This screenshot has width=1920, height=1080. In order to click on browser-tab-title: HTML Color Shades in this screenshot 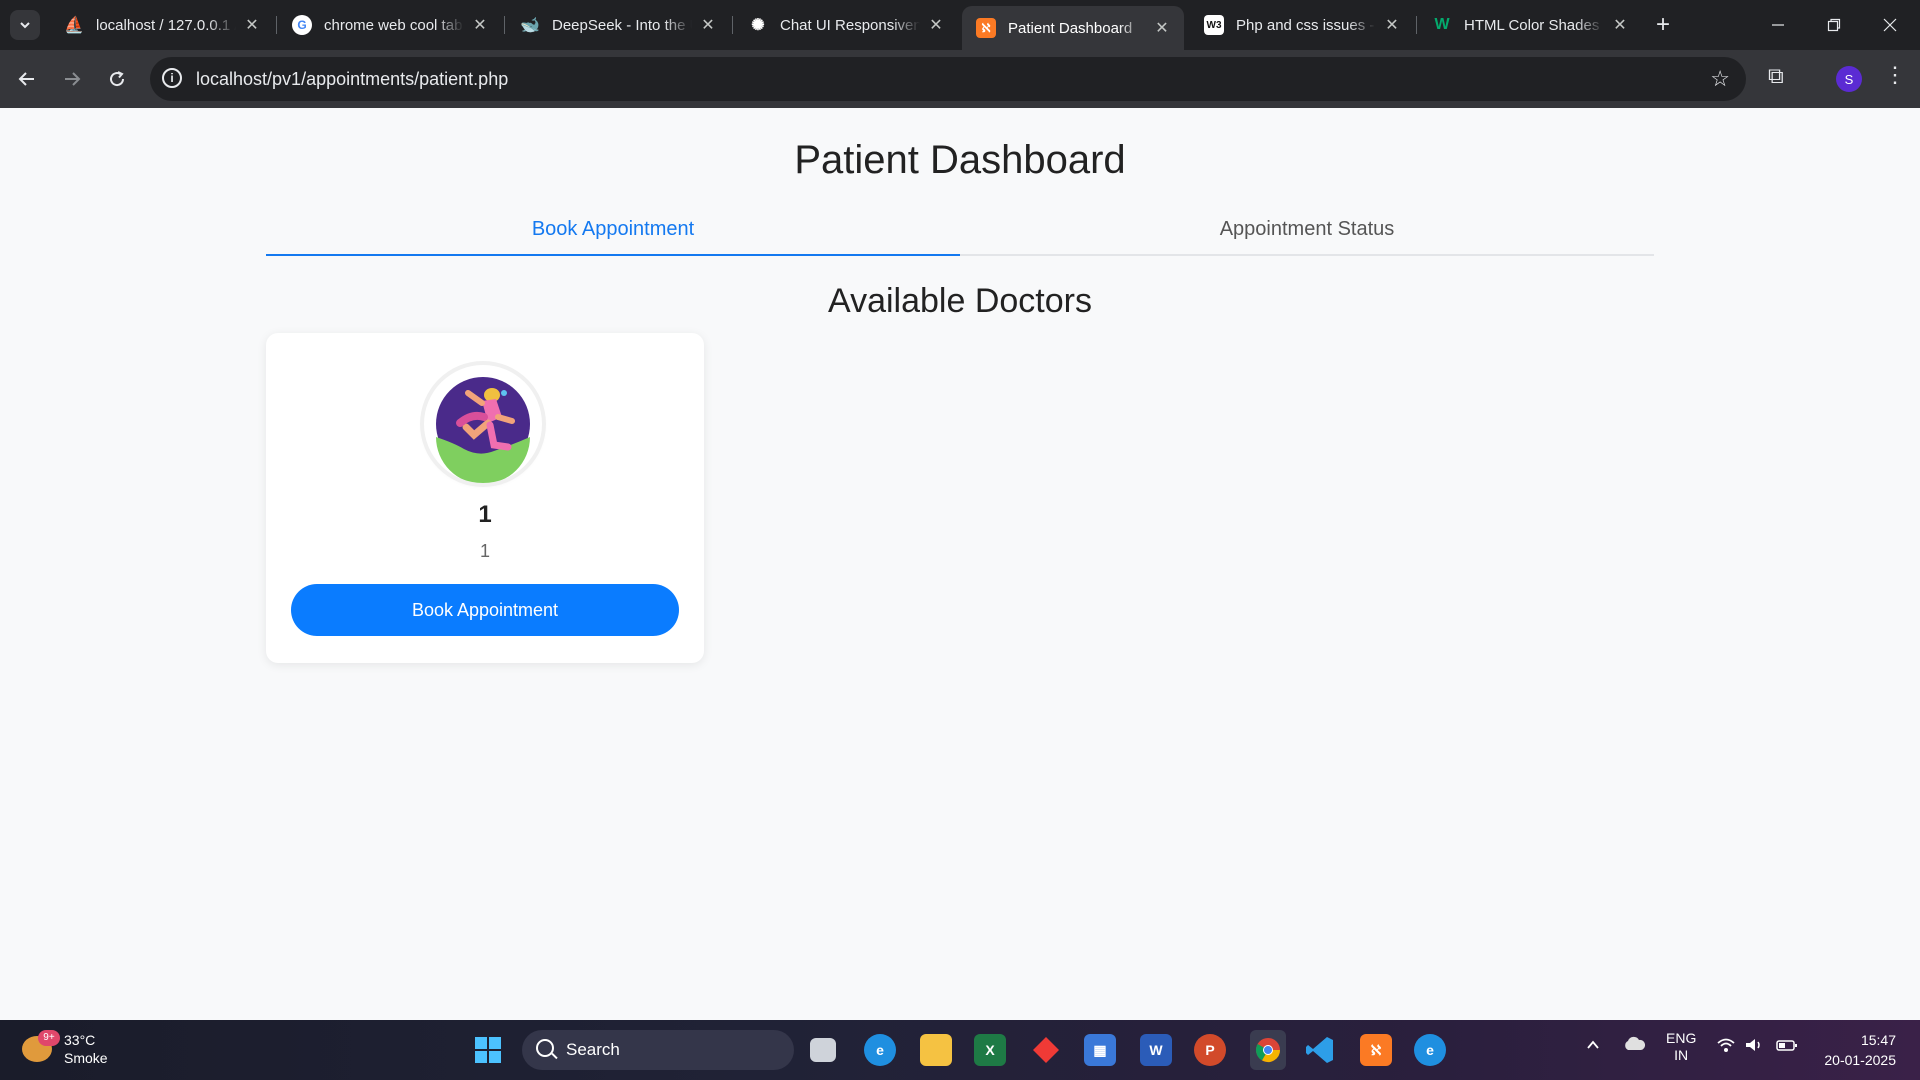, I will do `click(1532, 25)`.